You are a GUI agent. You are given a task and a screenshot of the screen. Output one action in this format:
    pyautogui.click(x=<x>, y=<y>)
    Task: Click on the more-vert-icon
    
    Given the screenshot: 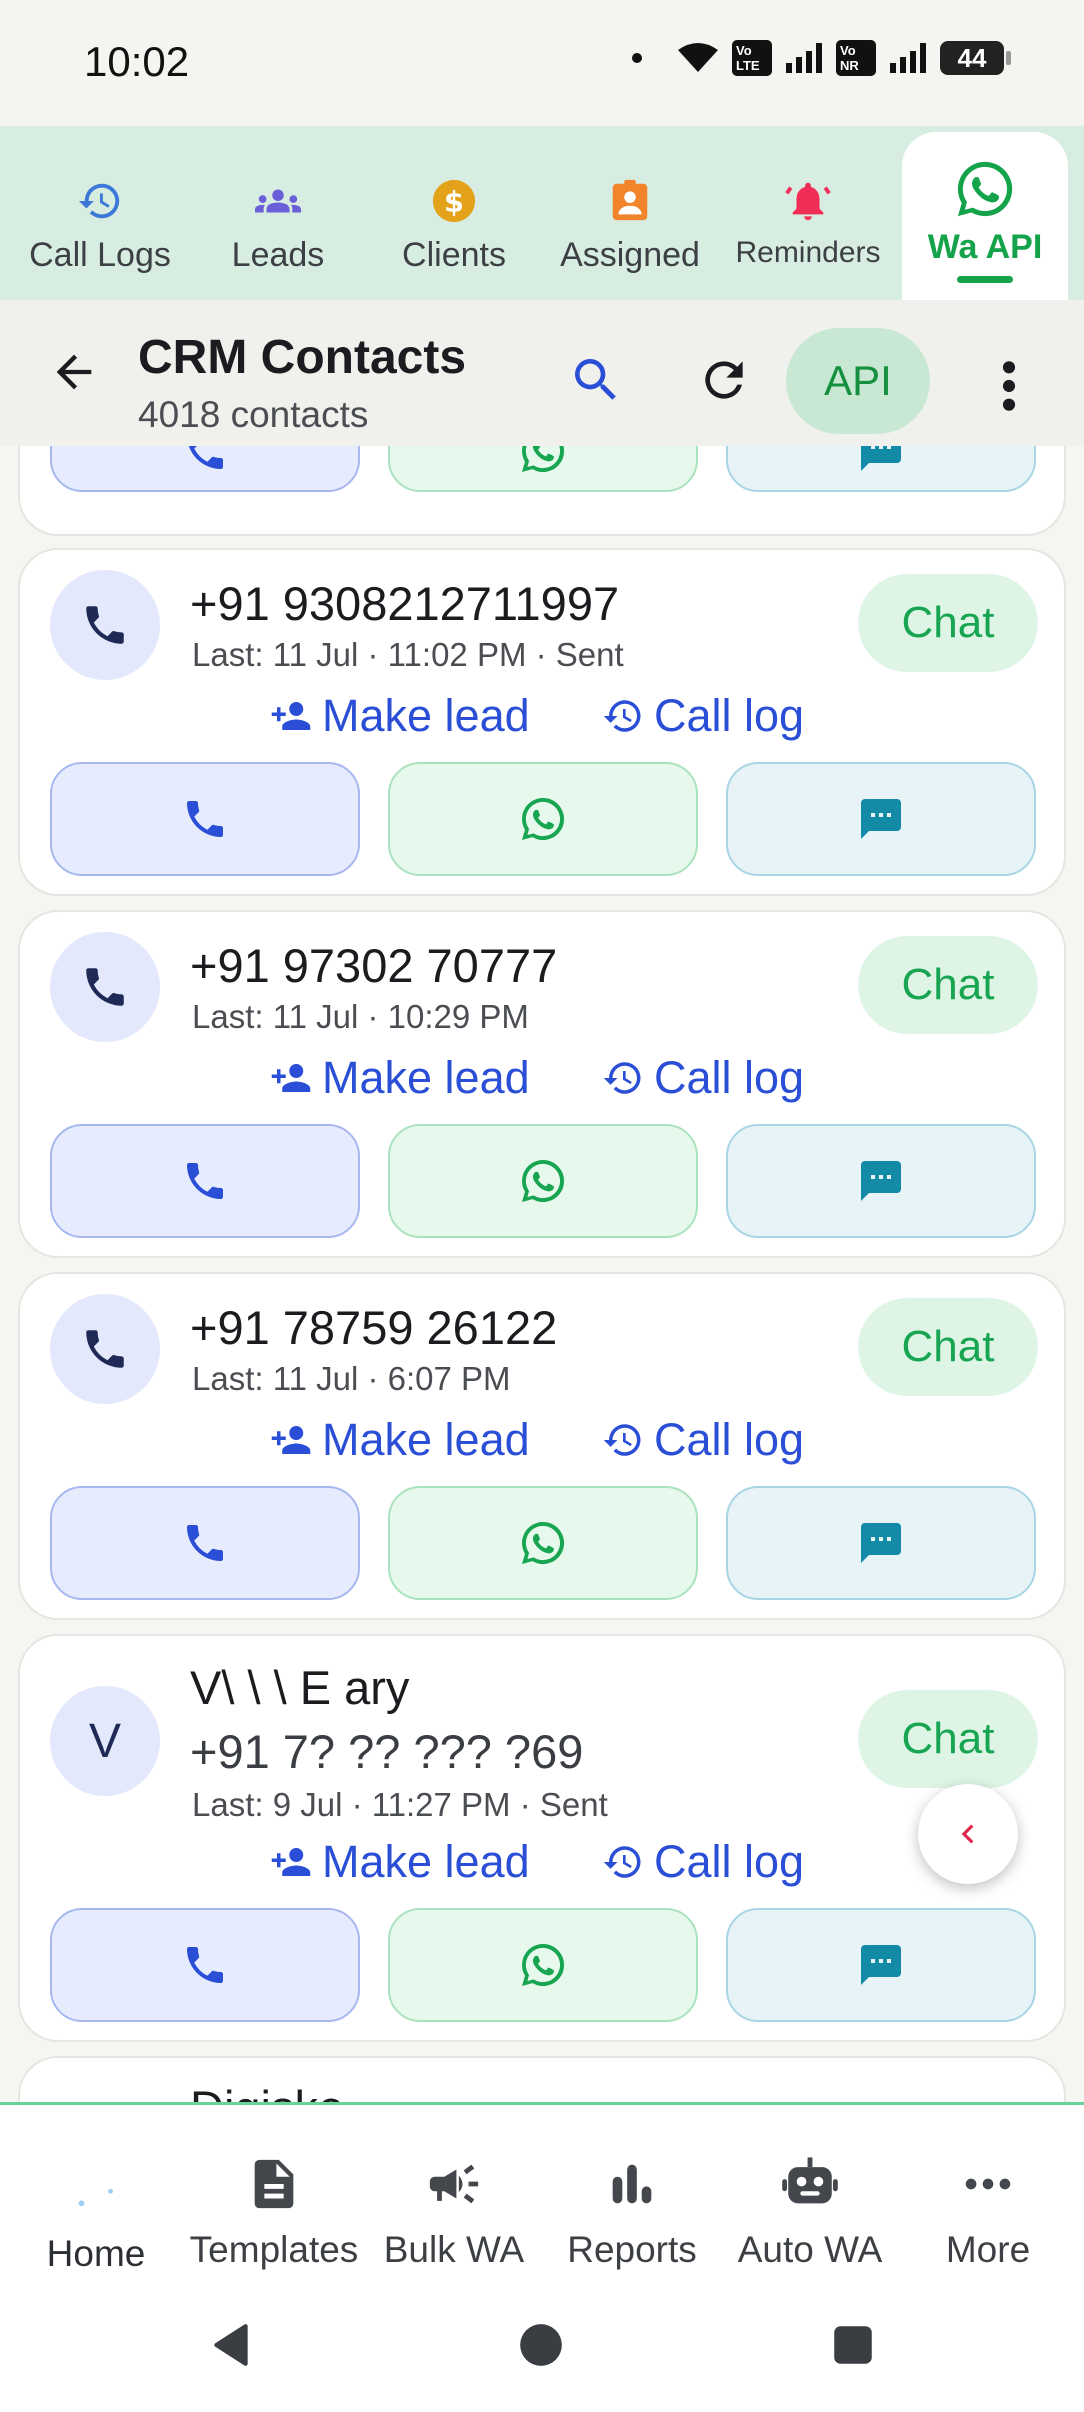 What is the action you would take?
    pyautogui.click(x=1009, y=386)
    